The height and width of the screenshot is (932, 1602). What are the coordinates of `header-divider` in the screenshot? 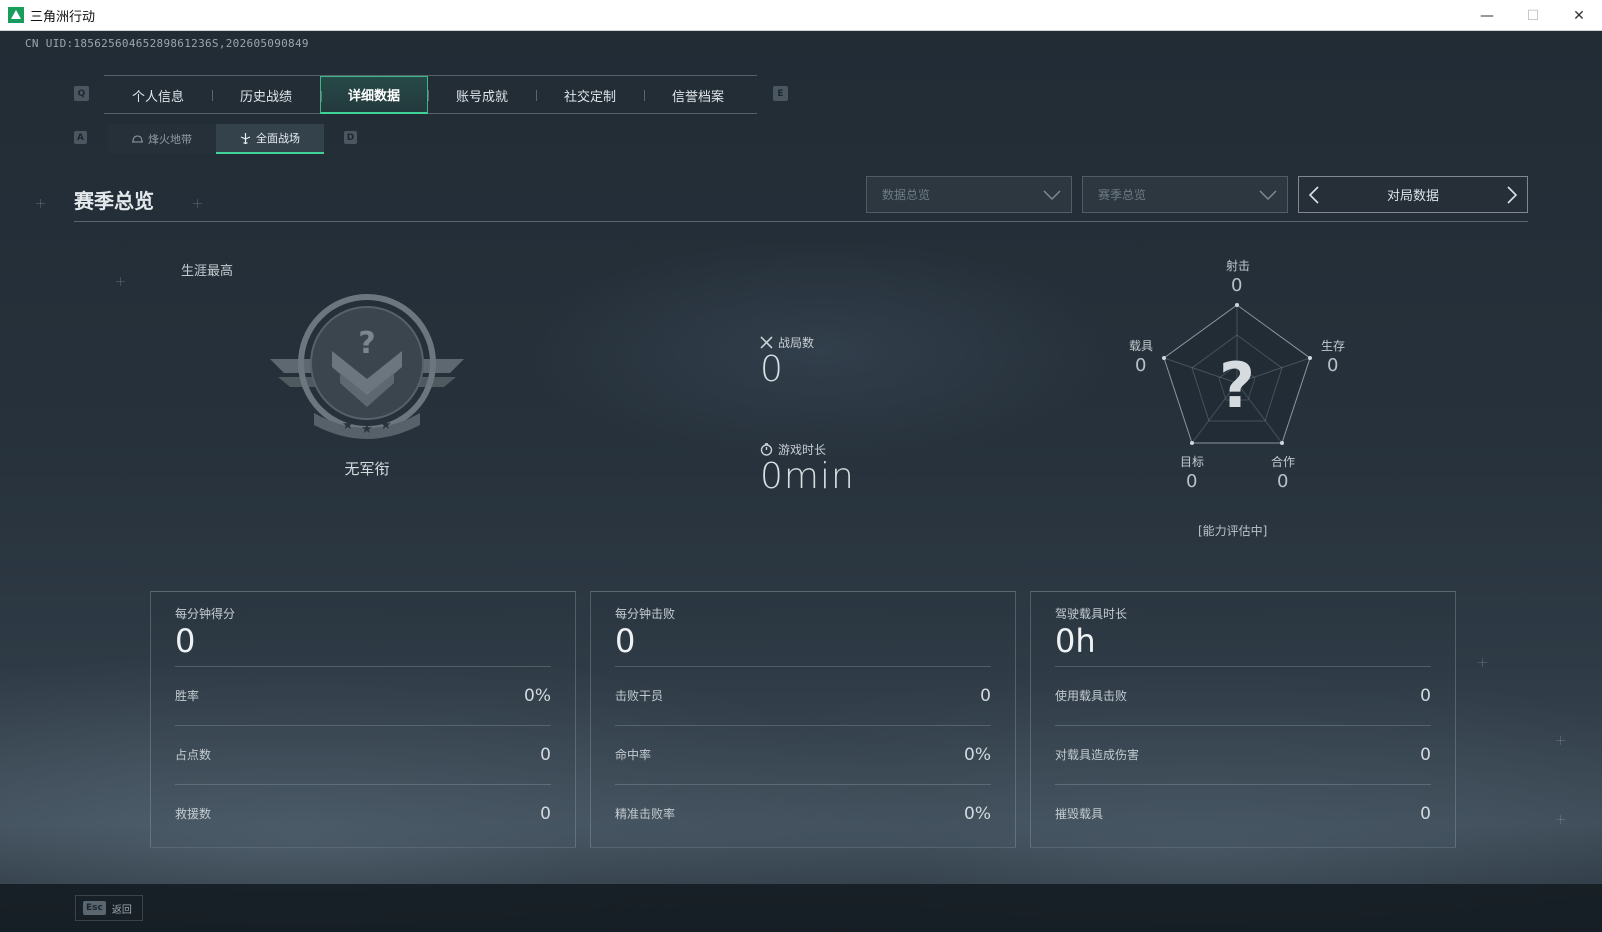 It's located at (801, 221).